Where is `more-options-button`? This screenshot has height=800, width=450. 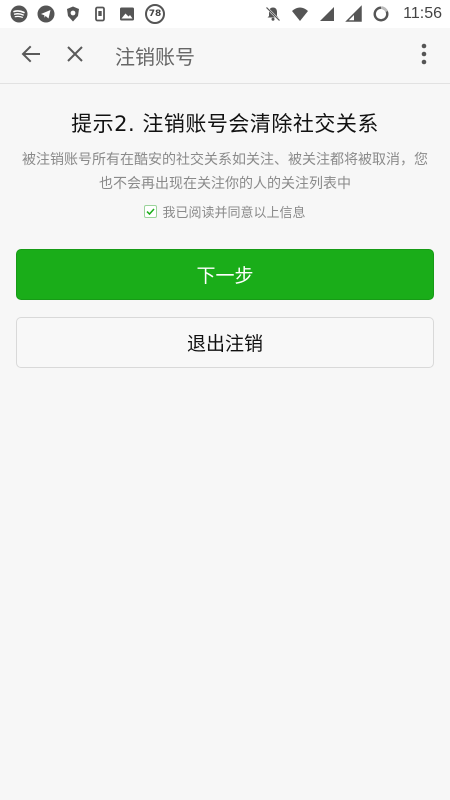 more-options-button is located at coordinates (424, 56).